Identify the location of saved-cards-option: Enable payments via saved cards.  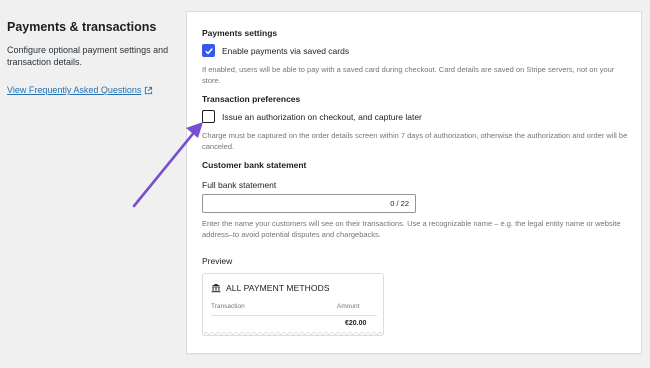
(275, 50).